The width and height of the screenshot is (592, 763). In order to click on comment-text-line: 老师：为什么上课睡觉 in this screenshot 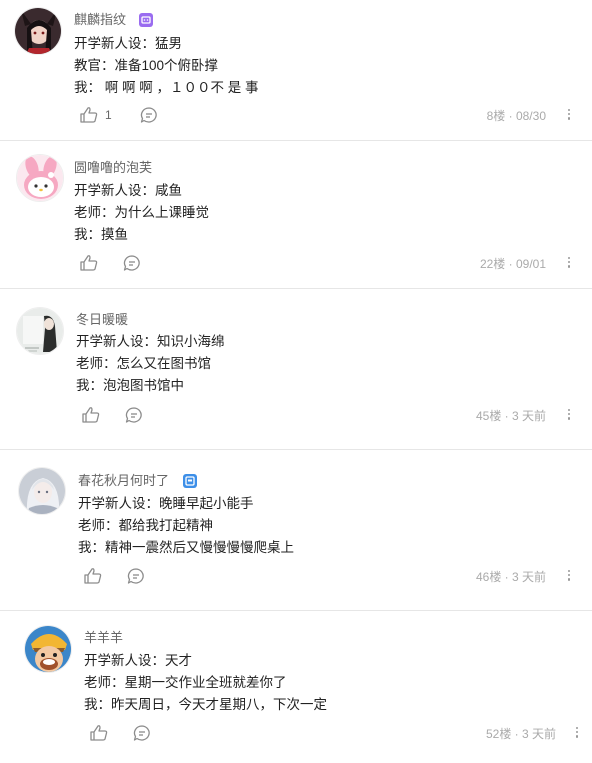, I will do `click(141, 212)`.